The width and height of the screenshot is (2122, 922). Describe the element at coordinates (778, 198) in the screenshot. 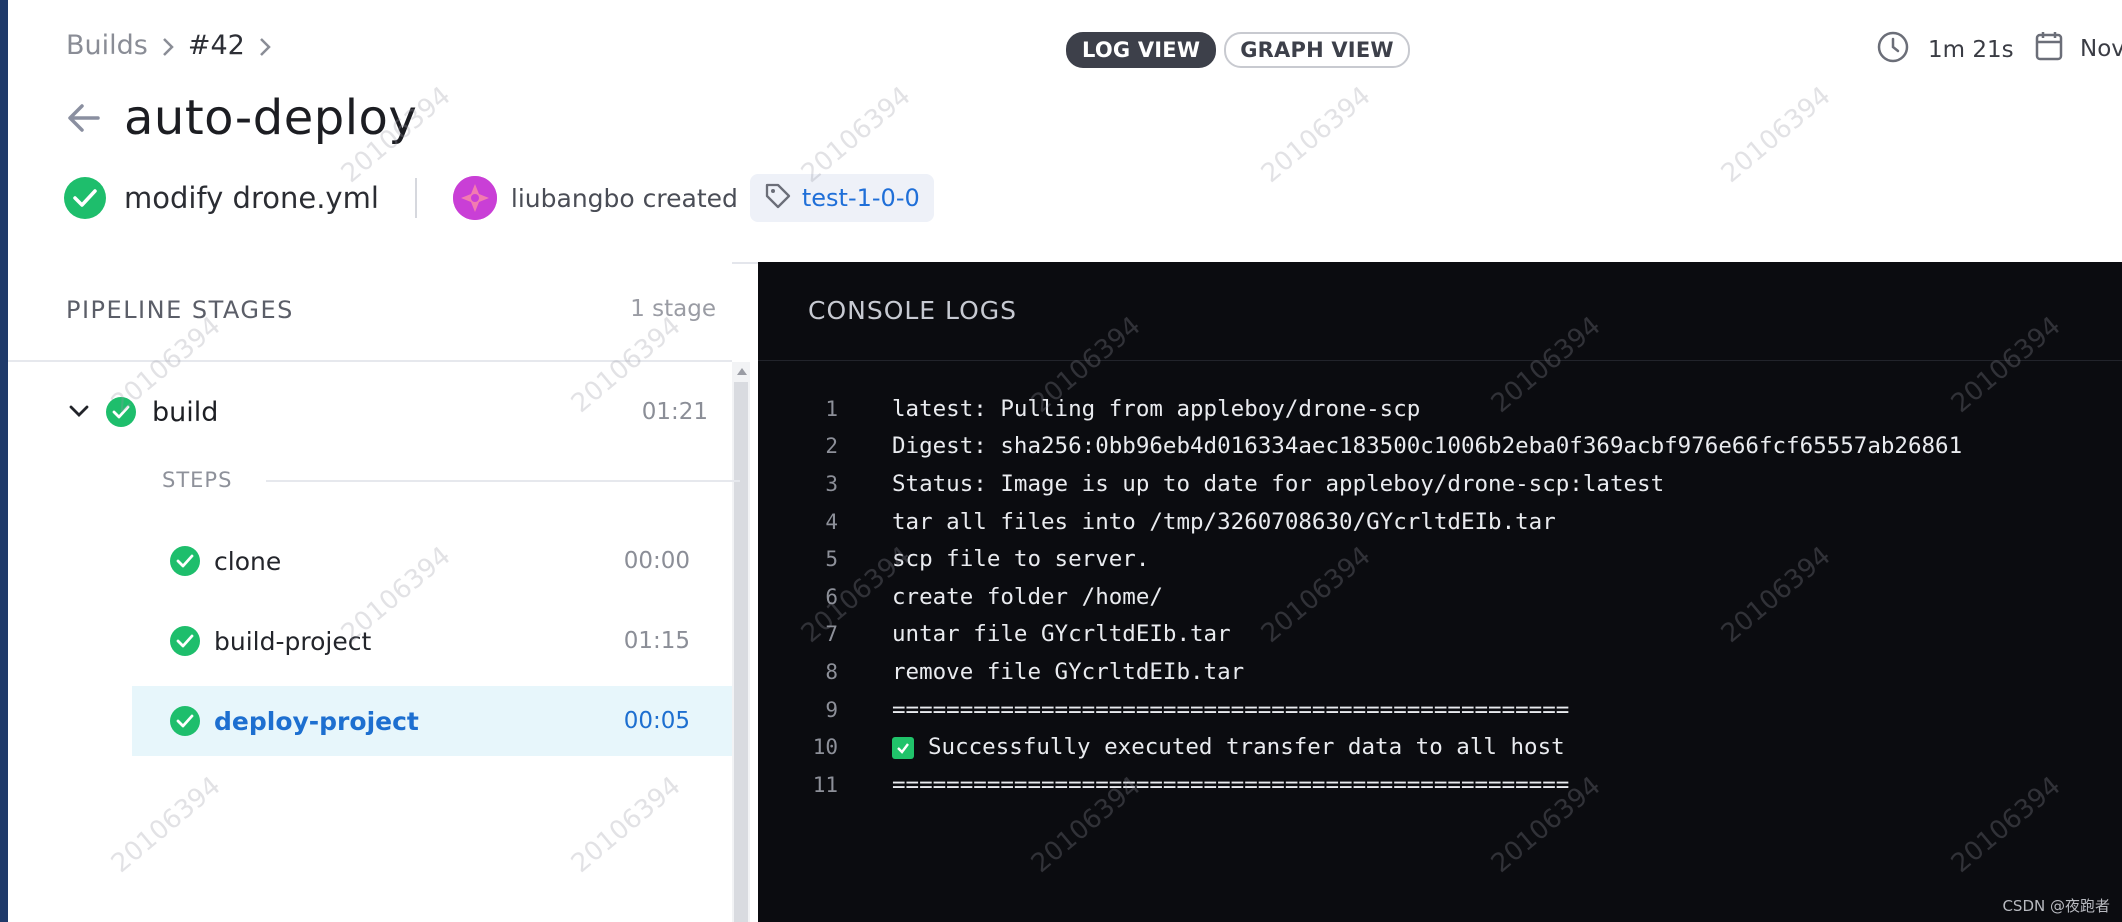

I see `tag-icon` at that location.